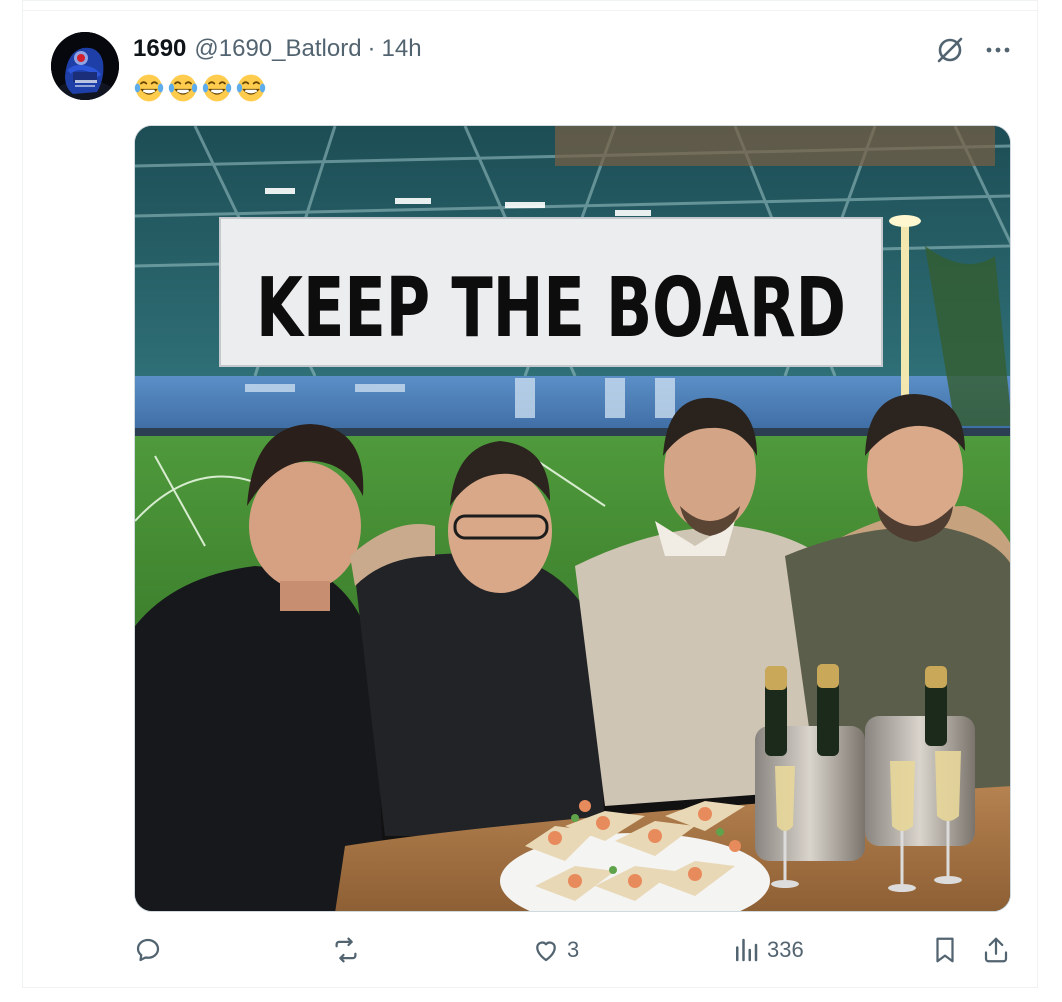 The width and height of the screenshot is (1062, 1002). What do you see at coordinates (747, 950) in the screenshot?
I see `views-icon` at bounding box center [747, 950].